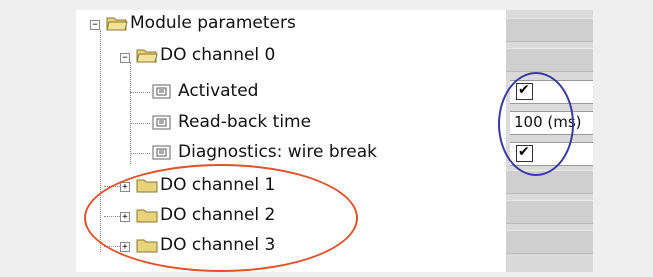 The height and width of the screenshot is (277, 653). I want to click on tree-item-diagnostics-wire-break: Diagnostics: wire break, so click(277, 152).